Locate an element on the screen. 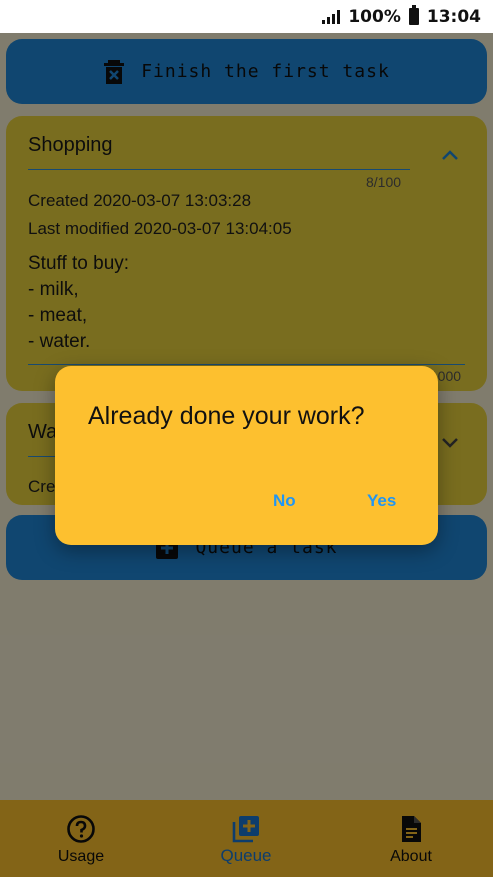 This screenshot has height=877, width=493. no-button: No is located at coordinates (284, 501).